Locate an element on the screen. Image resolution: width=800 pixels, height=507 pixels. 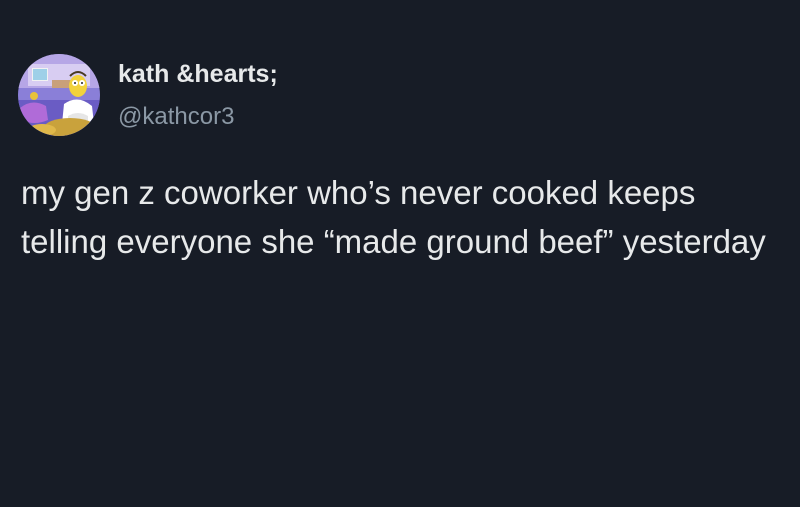
author-handle: @kathcor3 is located at coordinates (198, 117).